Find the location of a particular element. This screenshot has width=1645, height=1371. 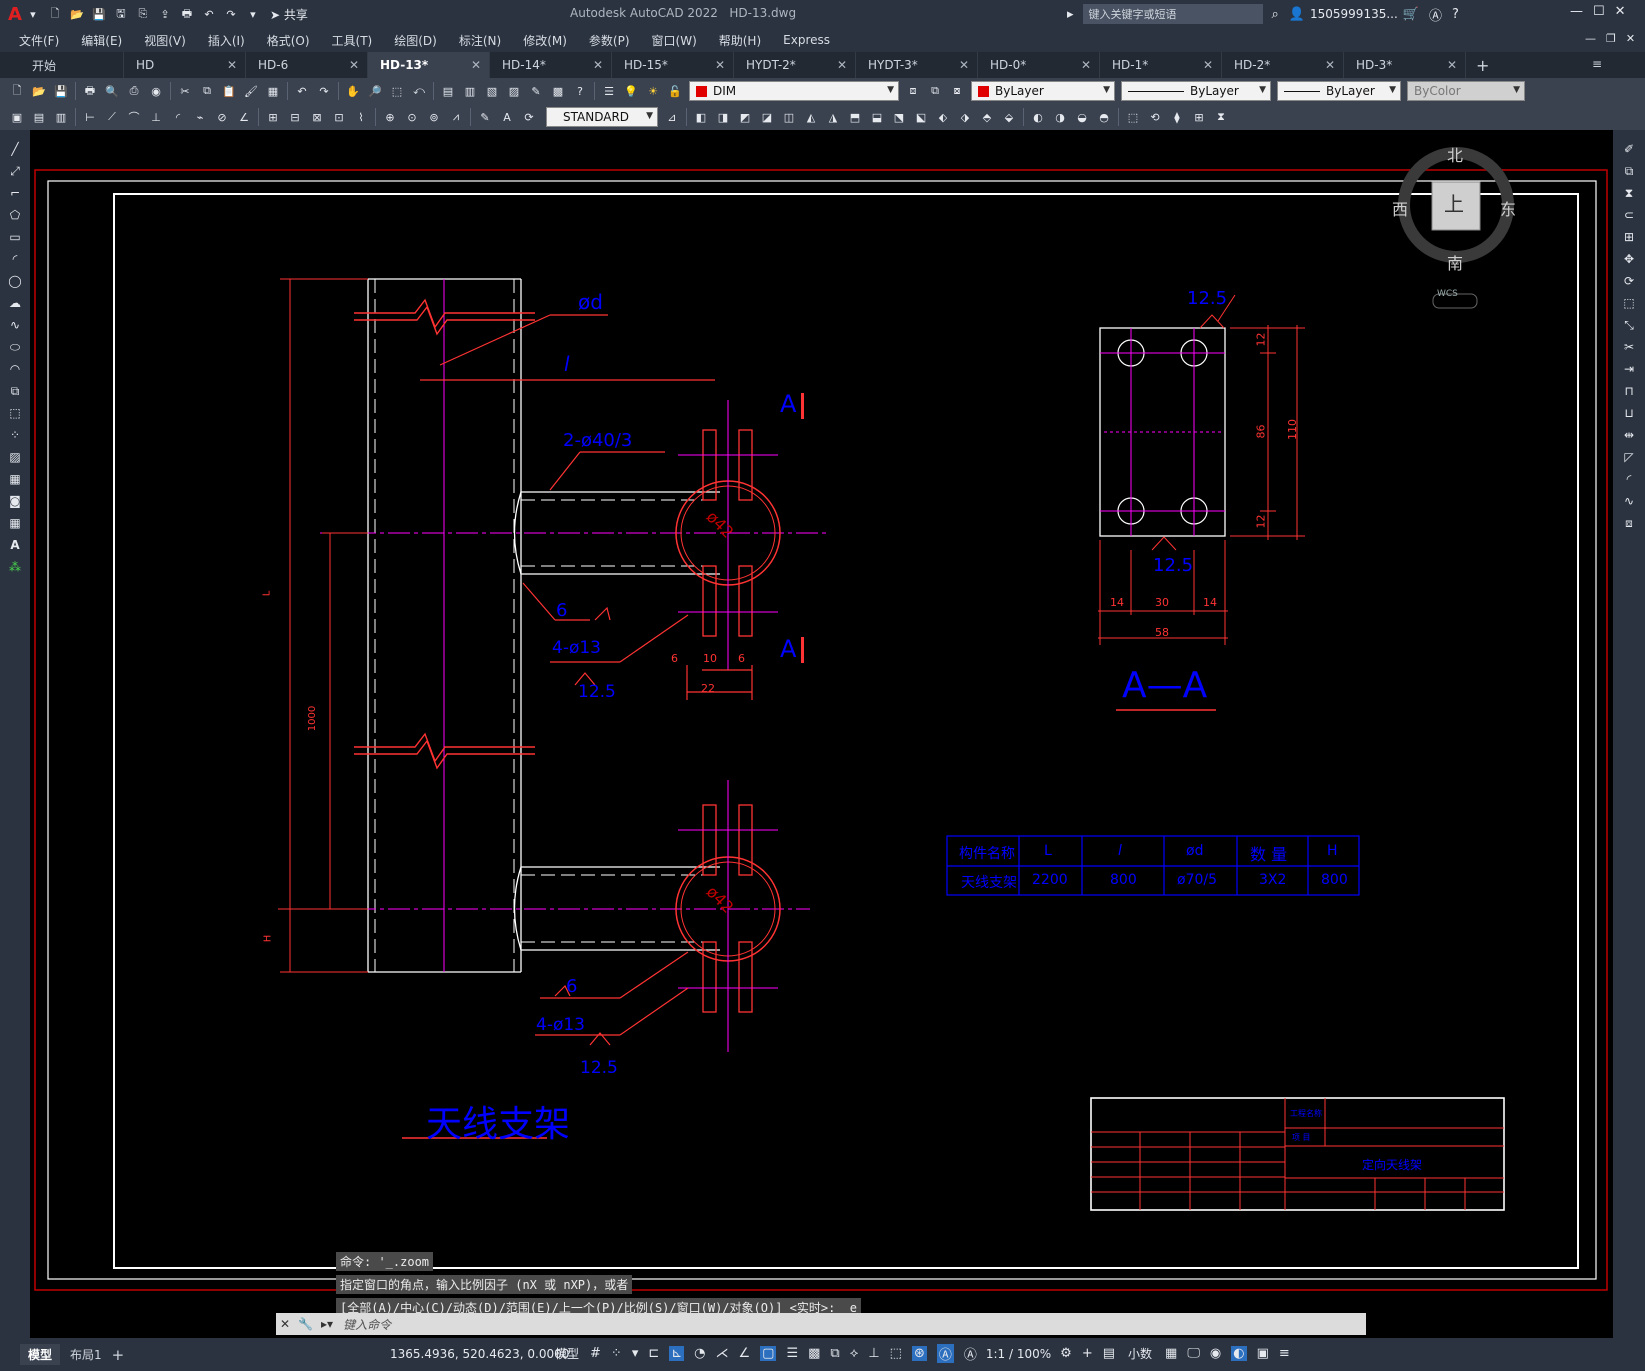

units-value: 小数 is located at coordinates (1140, 1353).